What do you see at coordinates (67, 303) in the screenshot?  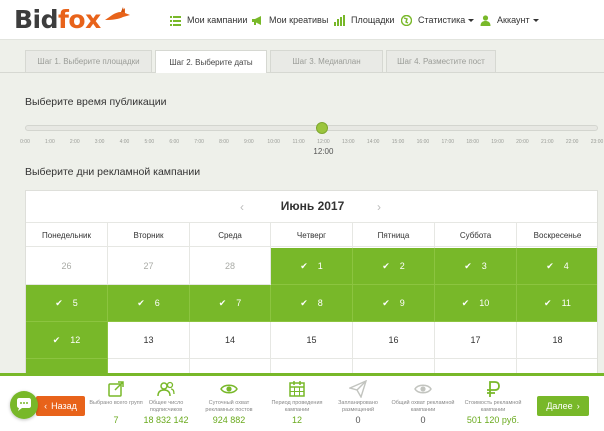 I see `calendar-day: ✔ 5` at bounding box center [67, 303].